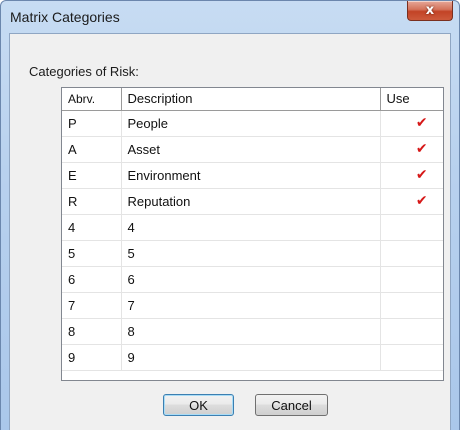 The width and height of the screenshot is (462, 430). I want to click on table-row: E Environment ✔, so click(252, 175).